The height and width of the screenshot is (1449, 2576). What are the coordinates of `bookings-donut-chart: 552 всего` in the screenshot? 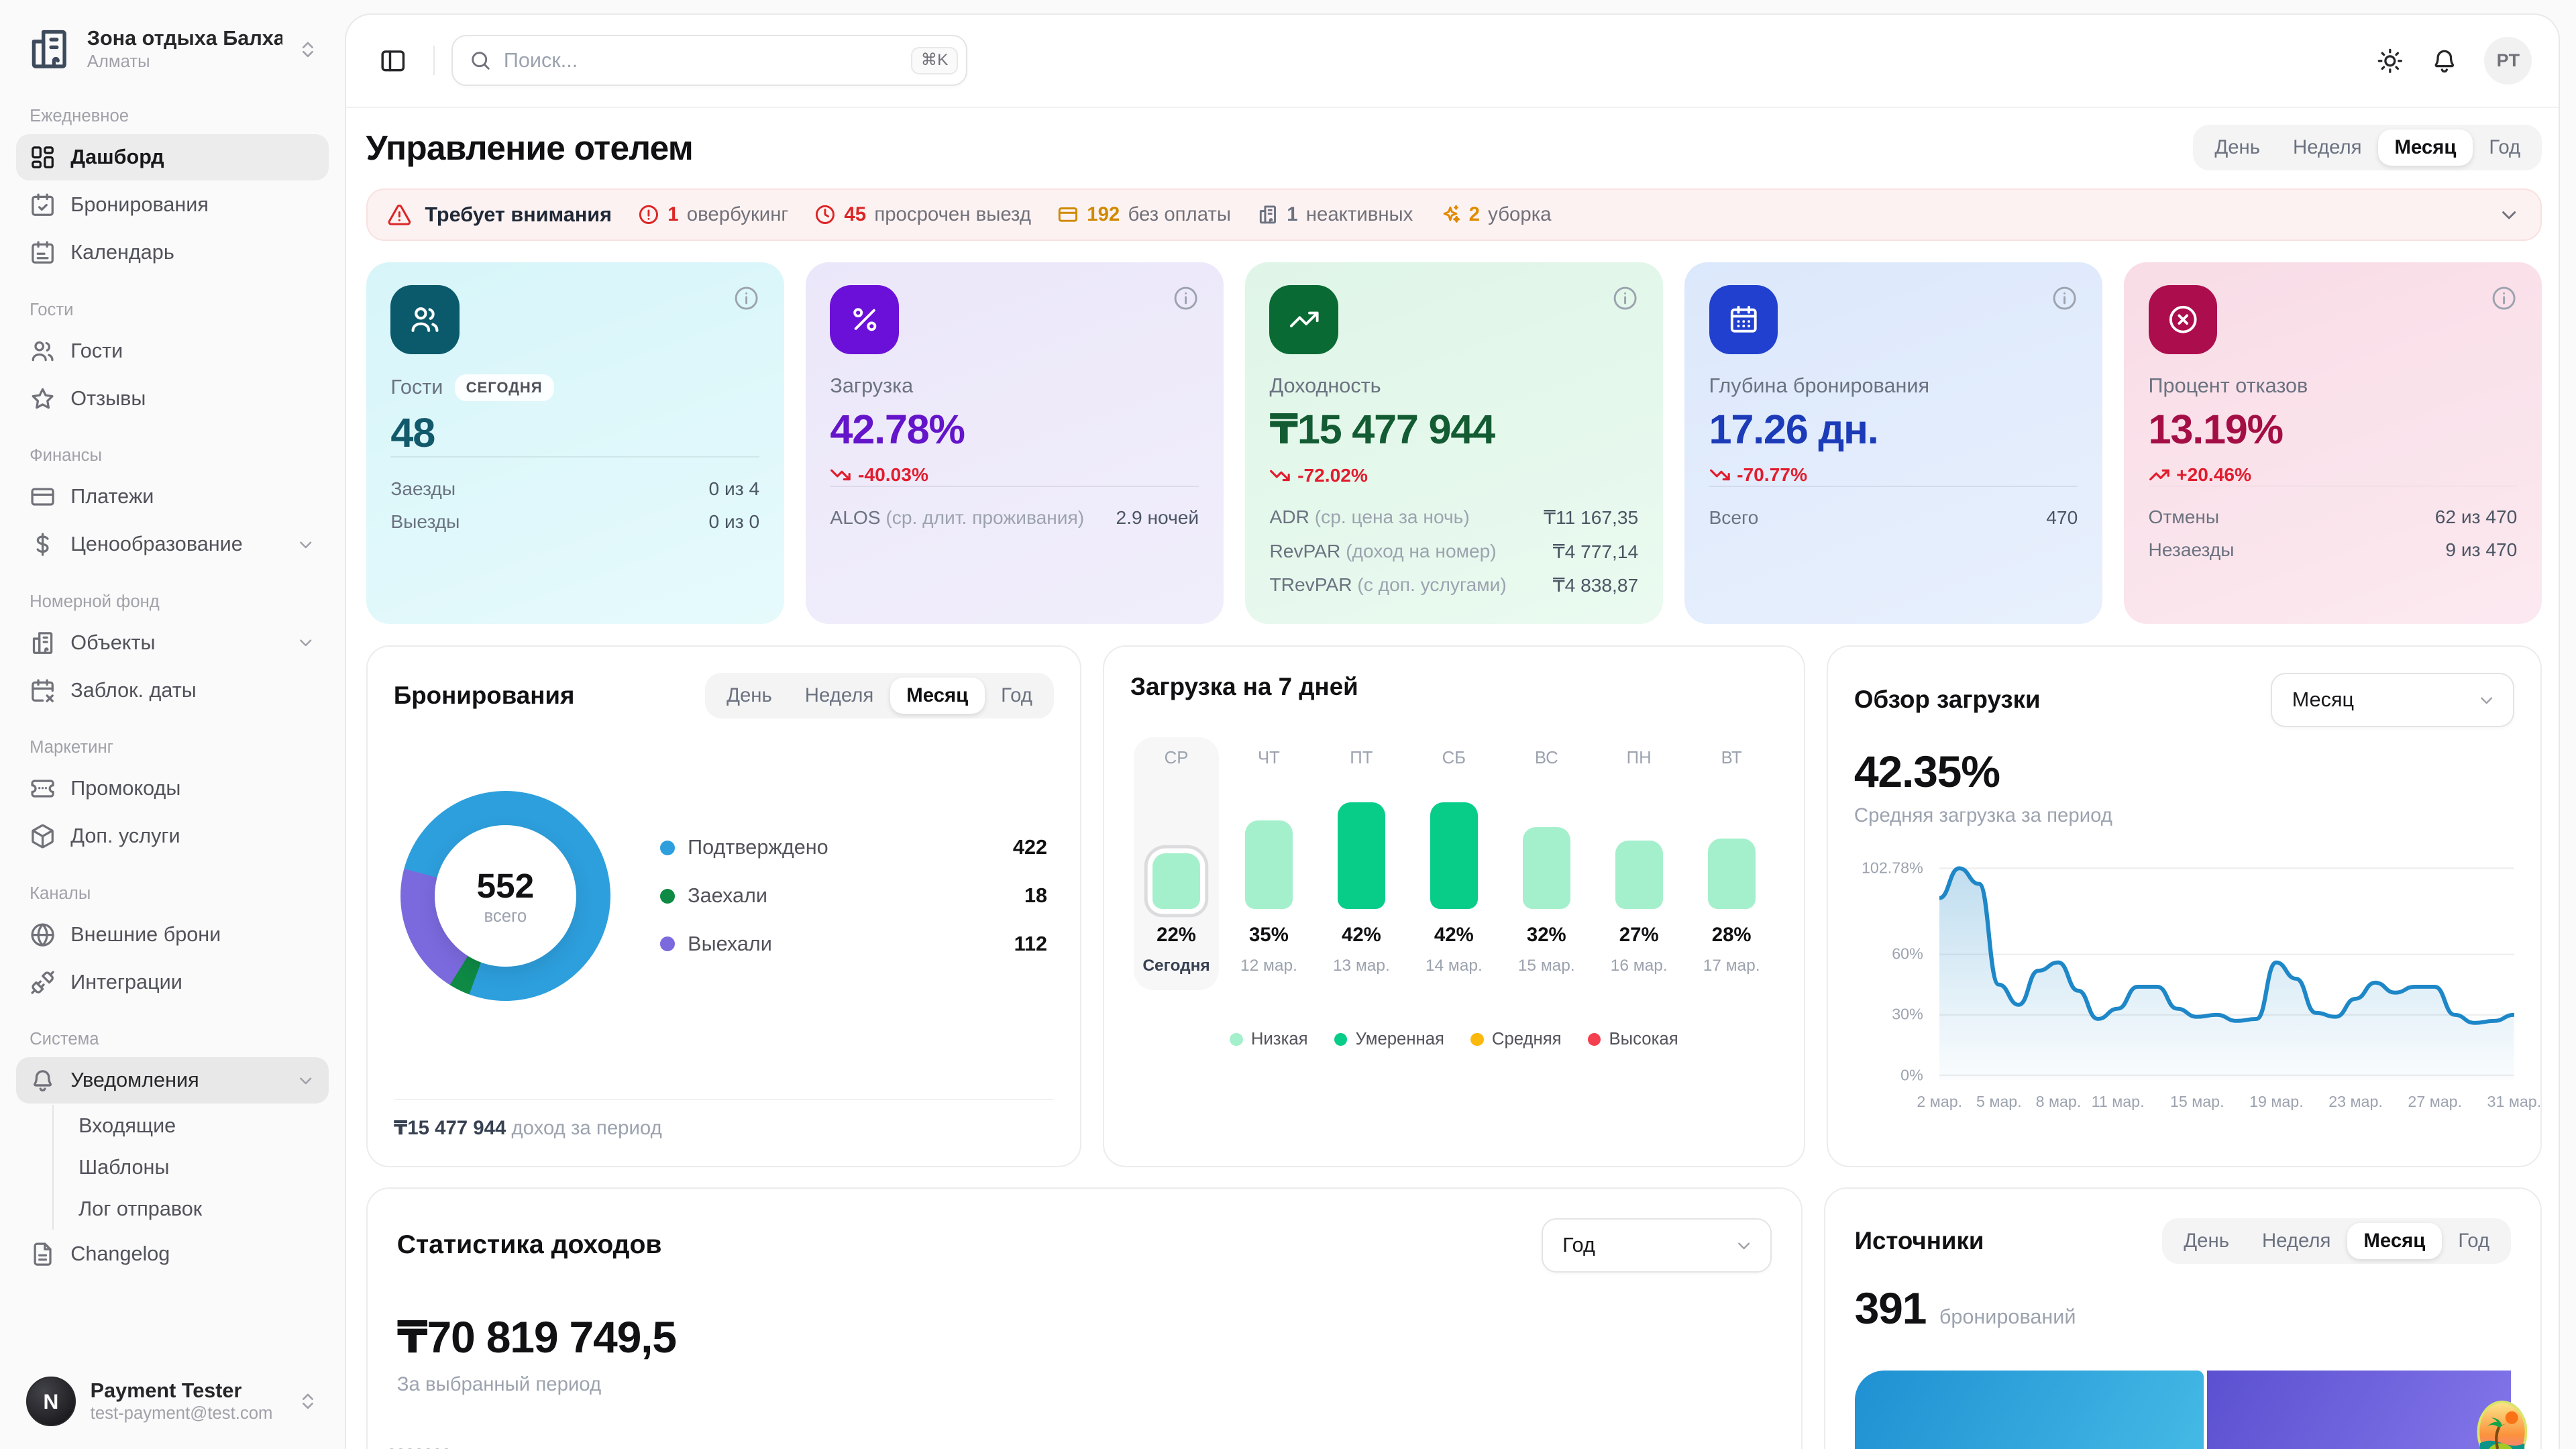 It's located at (505, 896).